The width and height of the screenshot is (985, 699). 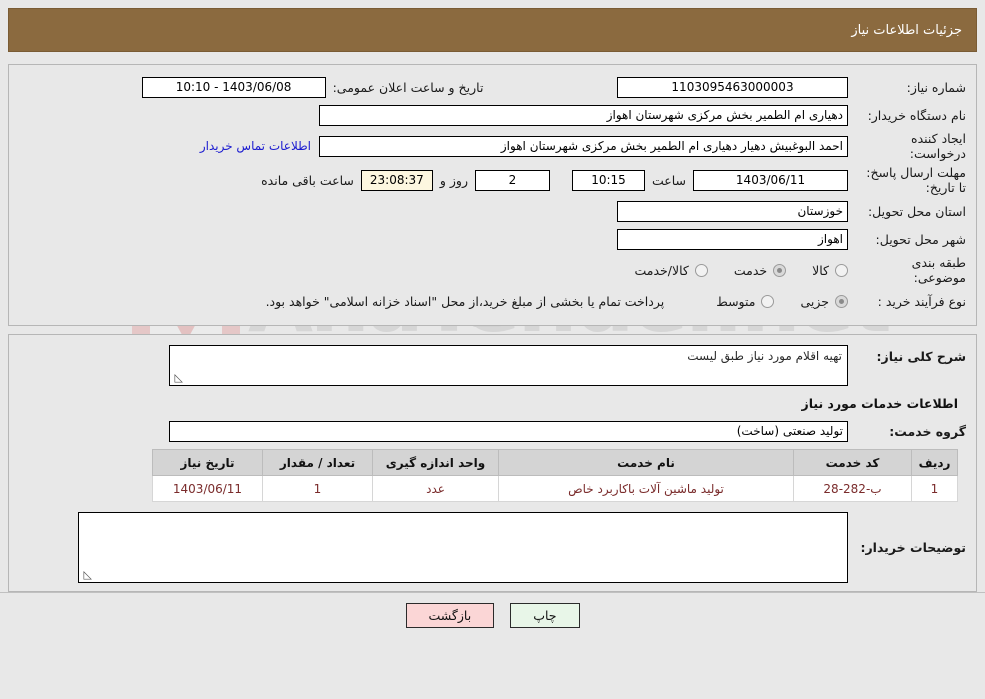 I want to click on buyer-notes-label: توضیحات خریدار:, so click(x=913, y=547).